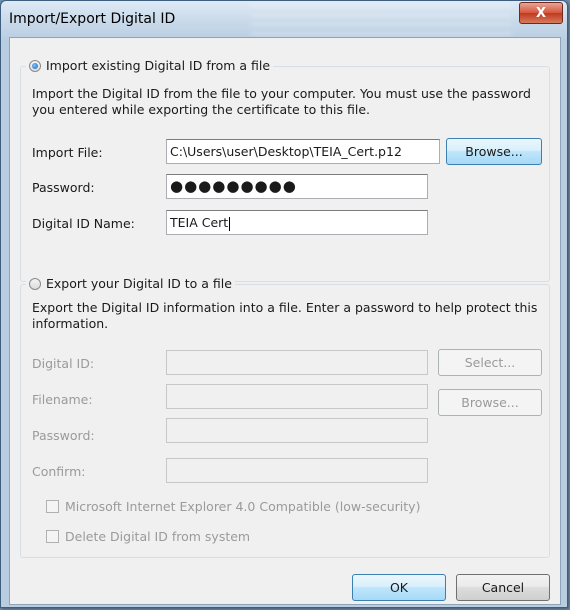  I want to click on import-radio-label: Import existing Digital ID from a file, so click(158, 65).